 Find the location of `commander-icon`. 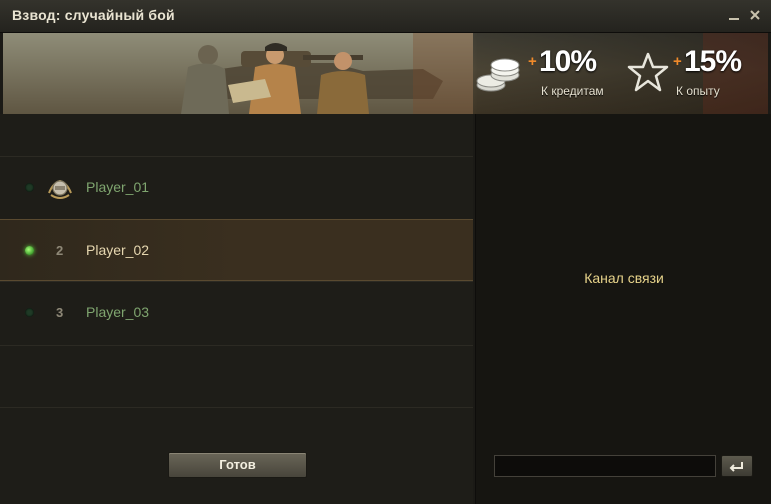

commander-icon is located at coordinates (60, 189).